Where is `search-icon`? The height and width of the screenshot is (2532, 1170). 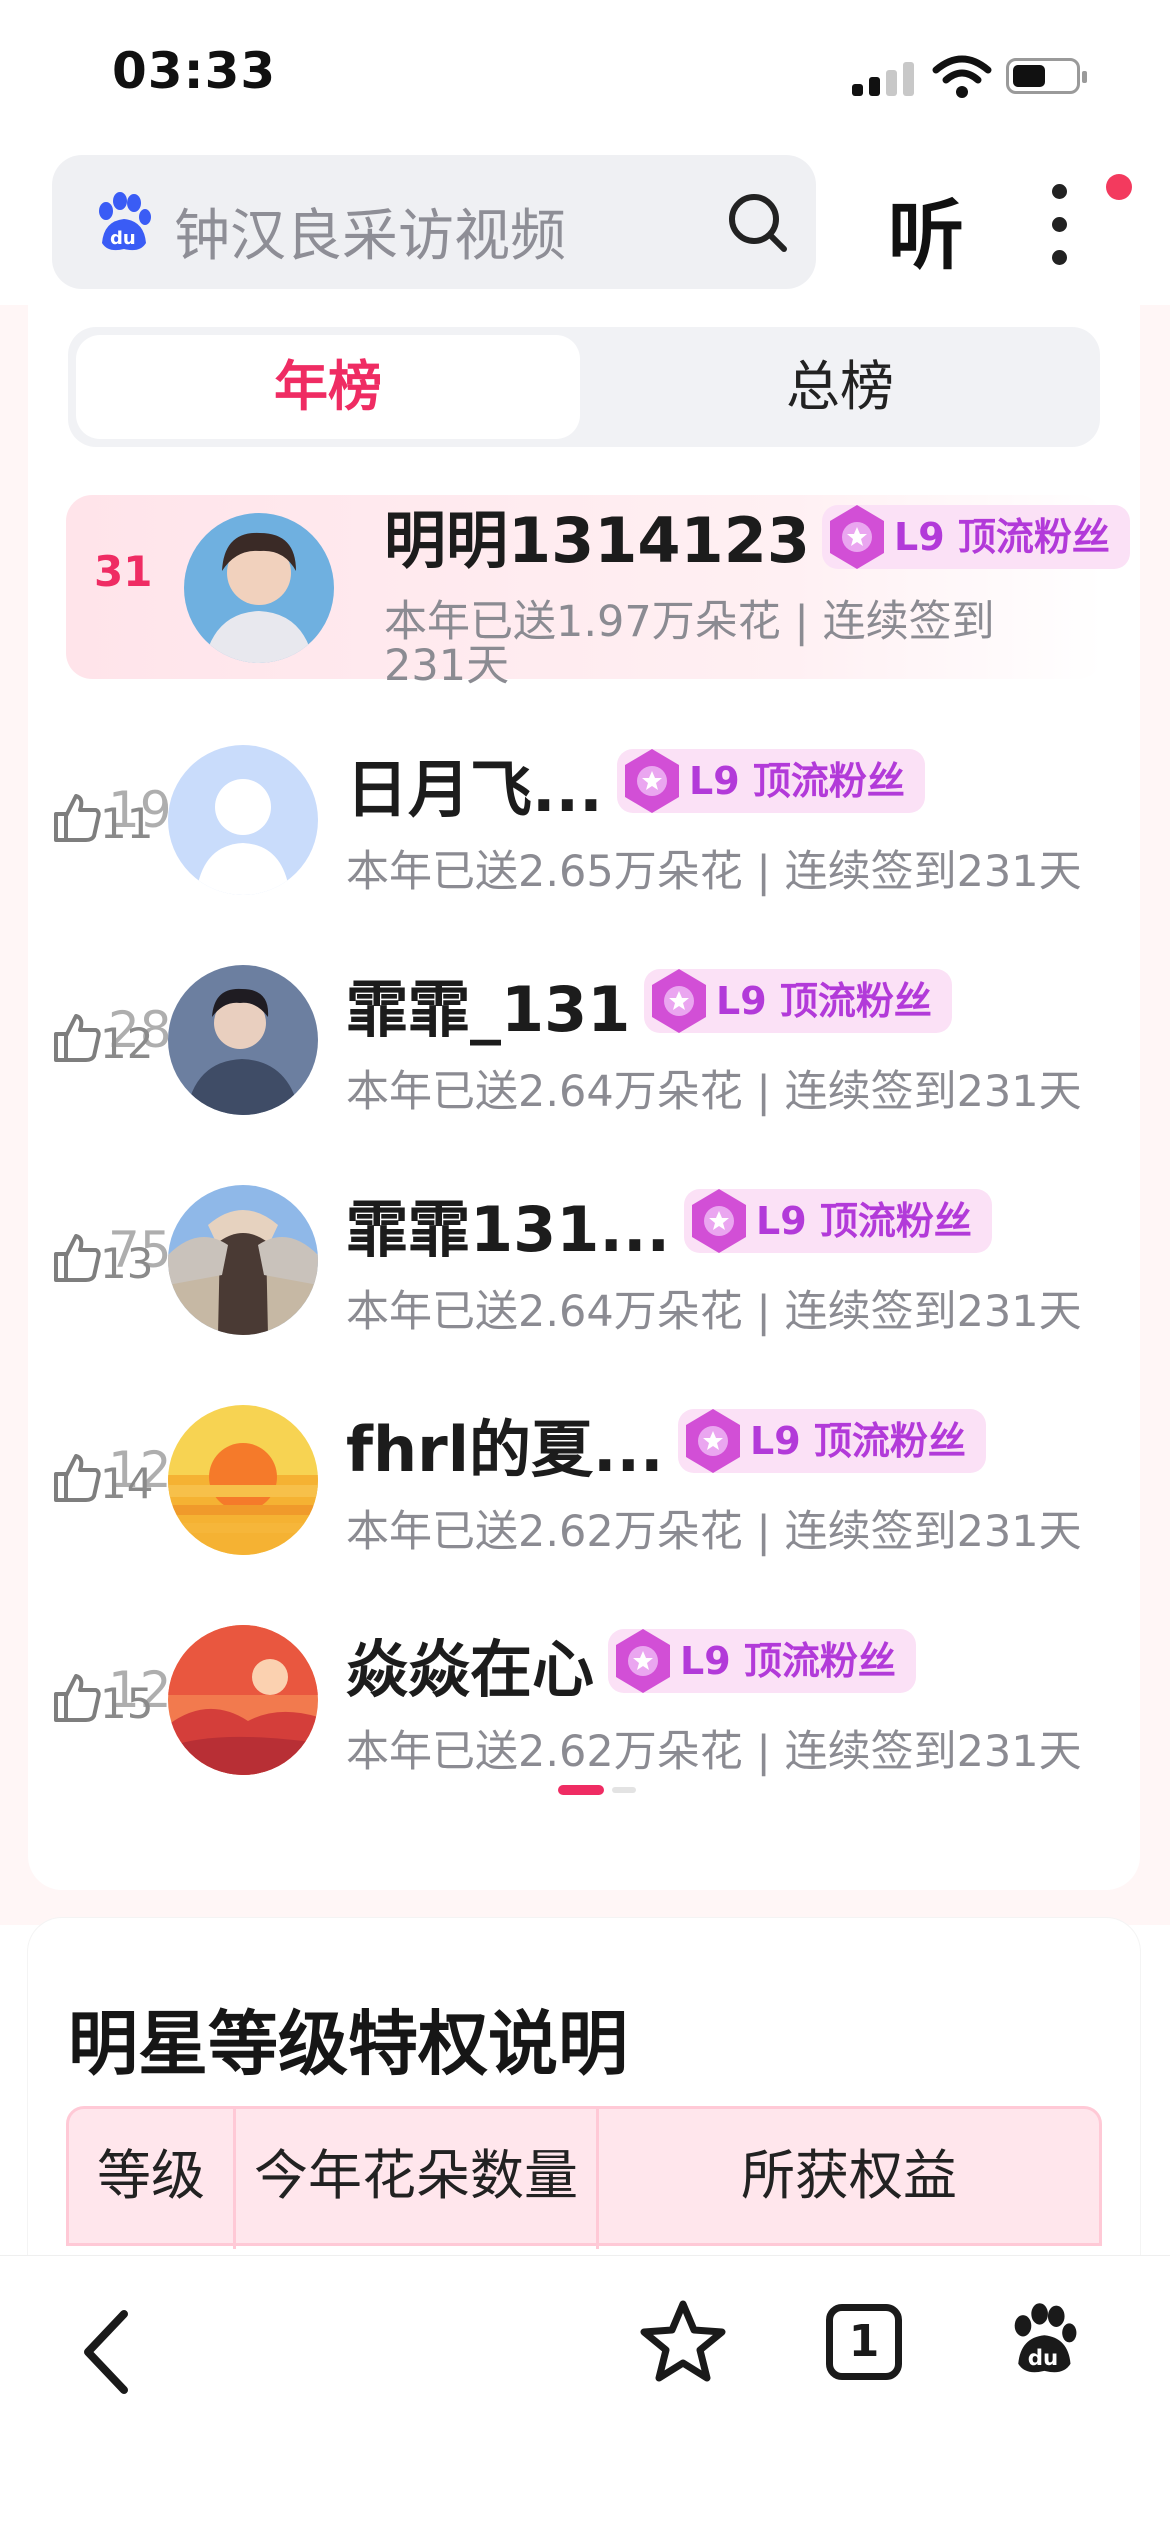 search-icon is located at coordinates (758, 223).